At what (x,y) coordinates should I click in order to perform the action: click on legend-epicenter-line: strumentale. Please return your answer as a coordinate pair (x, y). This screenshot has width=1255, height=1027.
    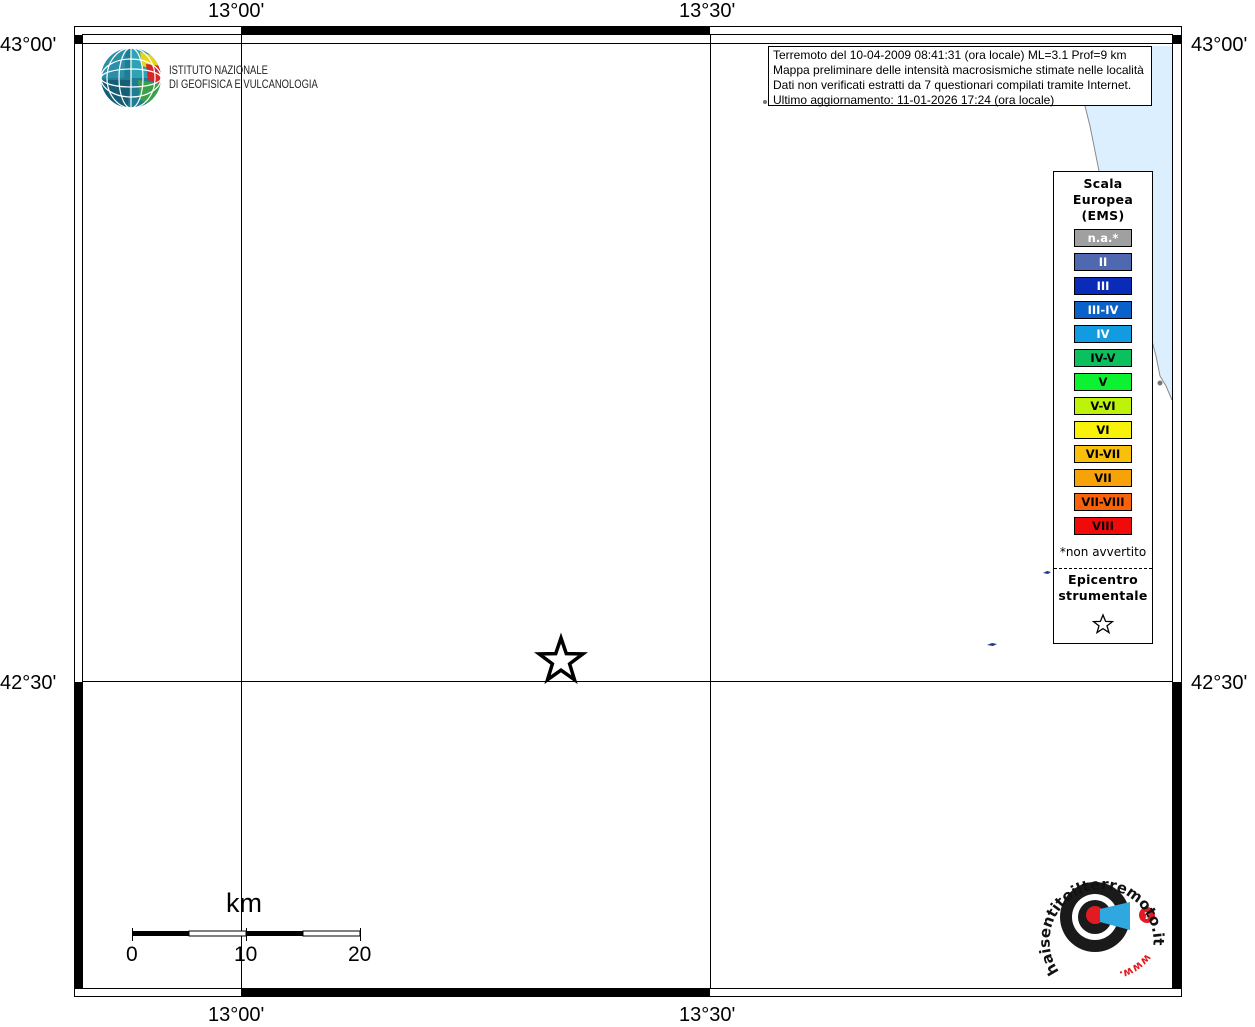
    Looking at the image, I should click on (1103, 595).